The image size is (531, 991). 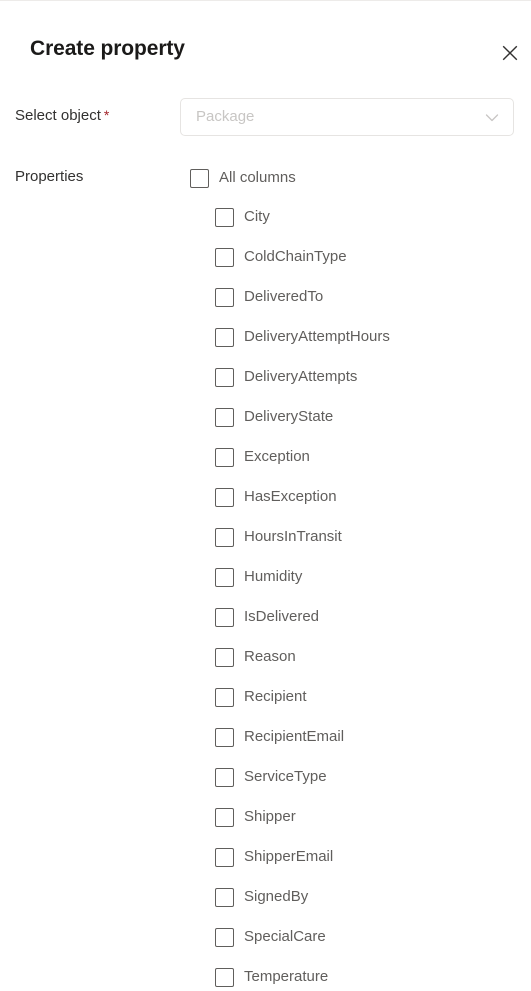 I want to click on property-checkbox-row: SpecialCare, so click(x=373, y=947).